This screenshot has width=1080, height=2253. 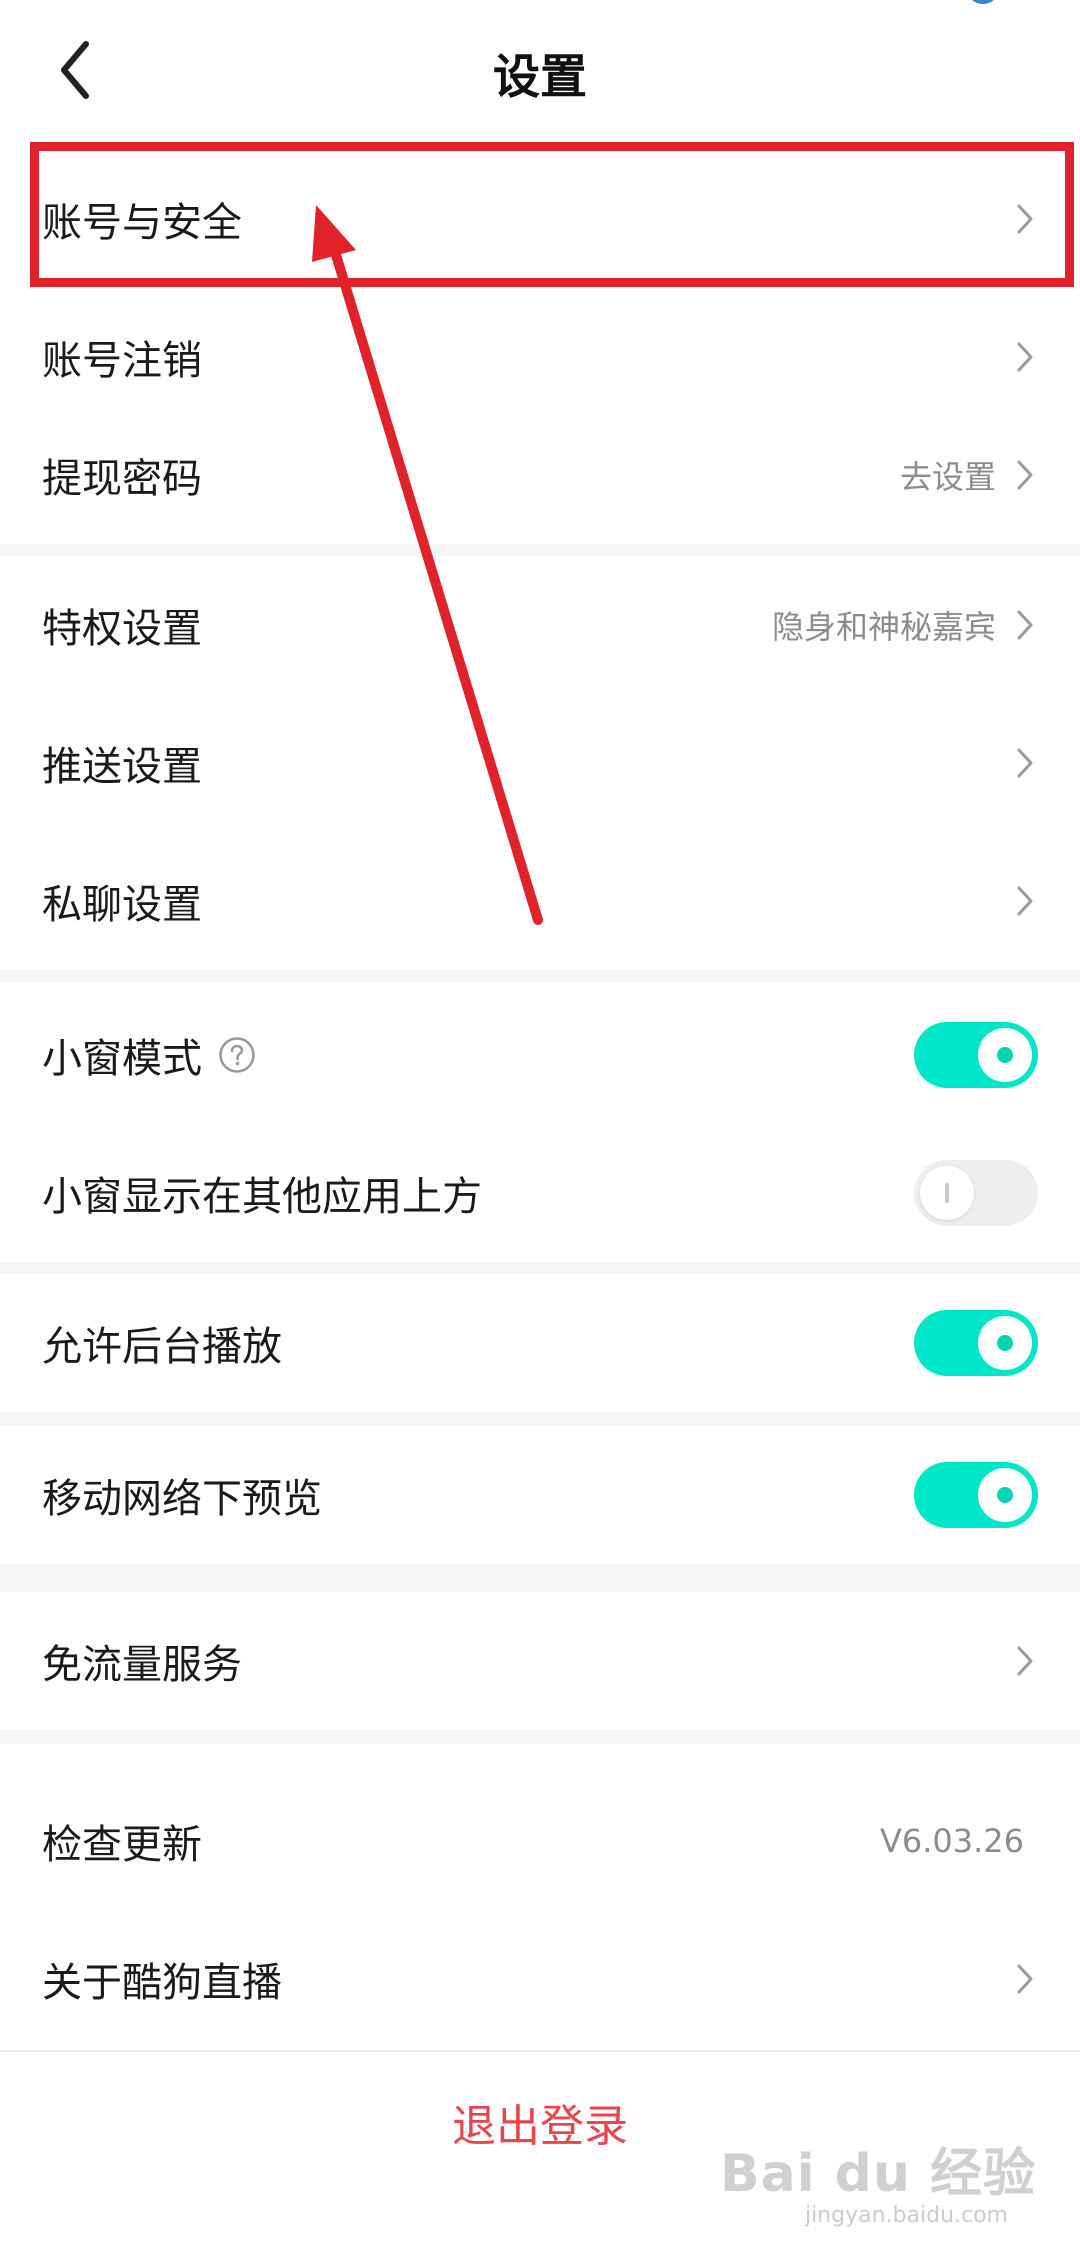 I want to click on mobile-preview-toggle, so click(x=976, y=1495).